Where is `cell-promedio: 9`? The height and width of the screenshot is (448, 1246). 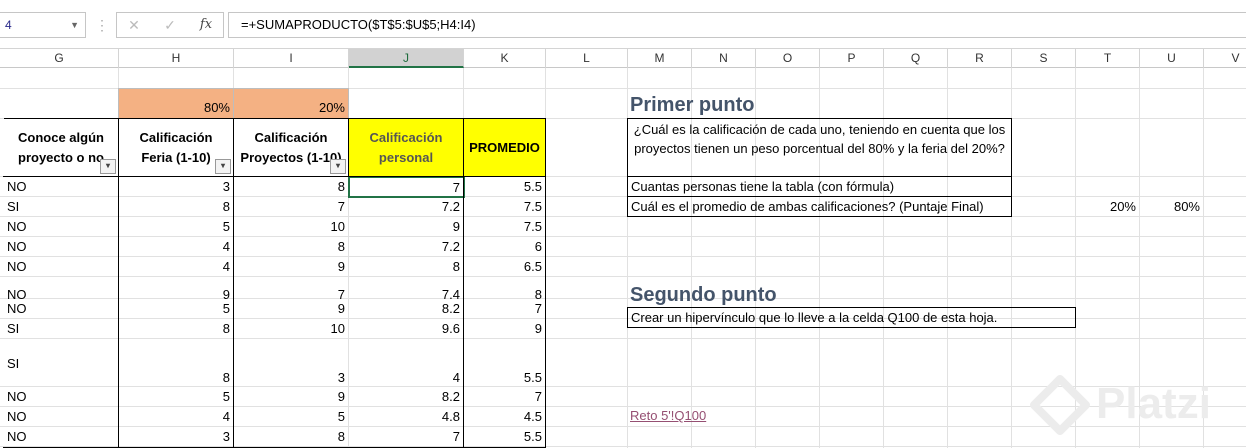
cell-promedio: 9 is located at coordinates (504, 329).